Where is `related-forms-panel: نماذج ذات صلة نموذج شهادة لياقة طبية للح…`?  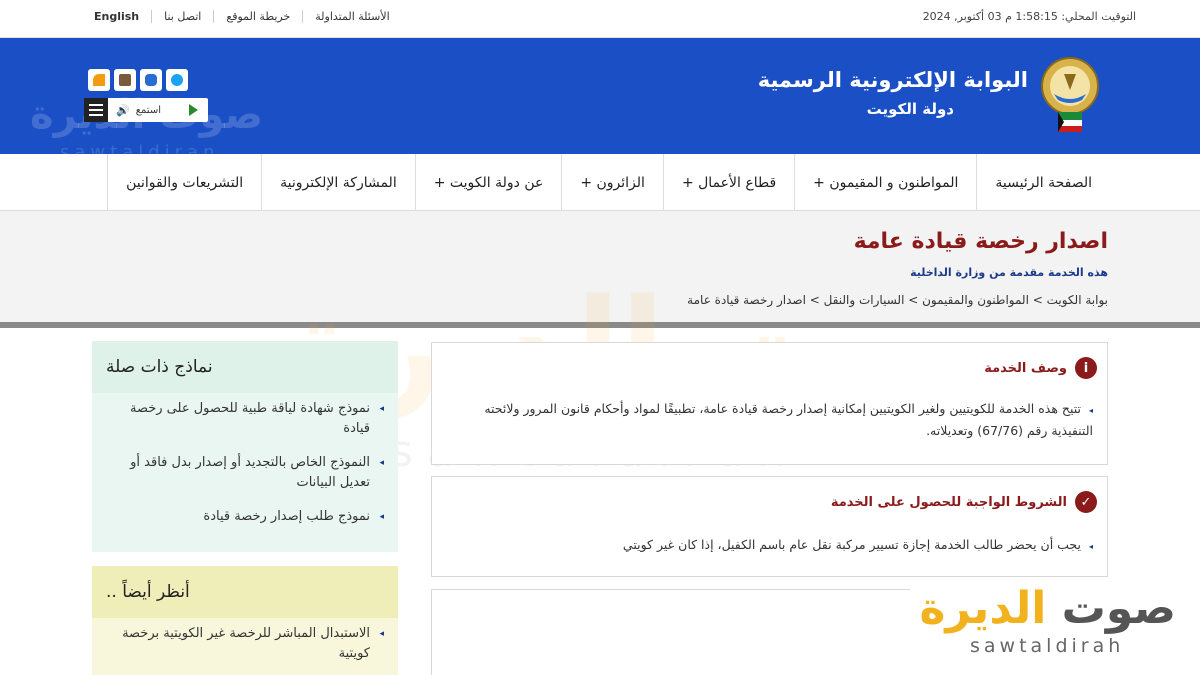
related-forms-panel: نماذج ذات صلة نموذج شهادة لياقة طبية للح… is located at coordinates (245, 446).